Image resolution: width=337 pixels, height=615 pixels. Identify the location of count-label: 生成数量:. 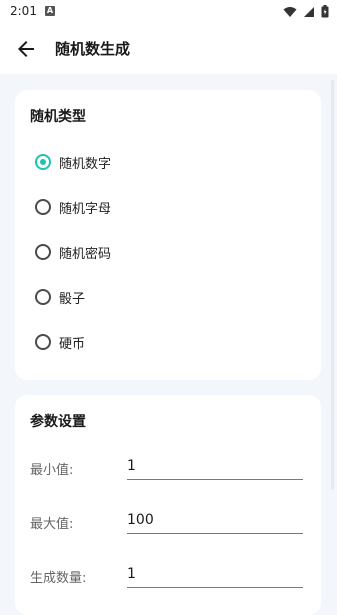
(58, 578).